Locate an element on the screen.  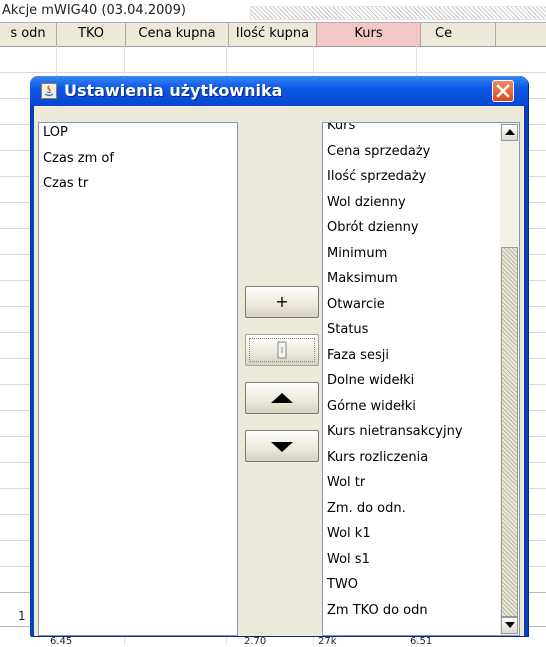
list-item: Czas tr is located at coordinates (138, 184).